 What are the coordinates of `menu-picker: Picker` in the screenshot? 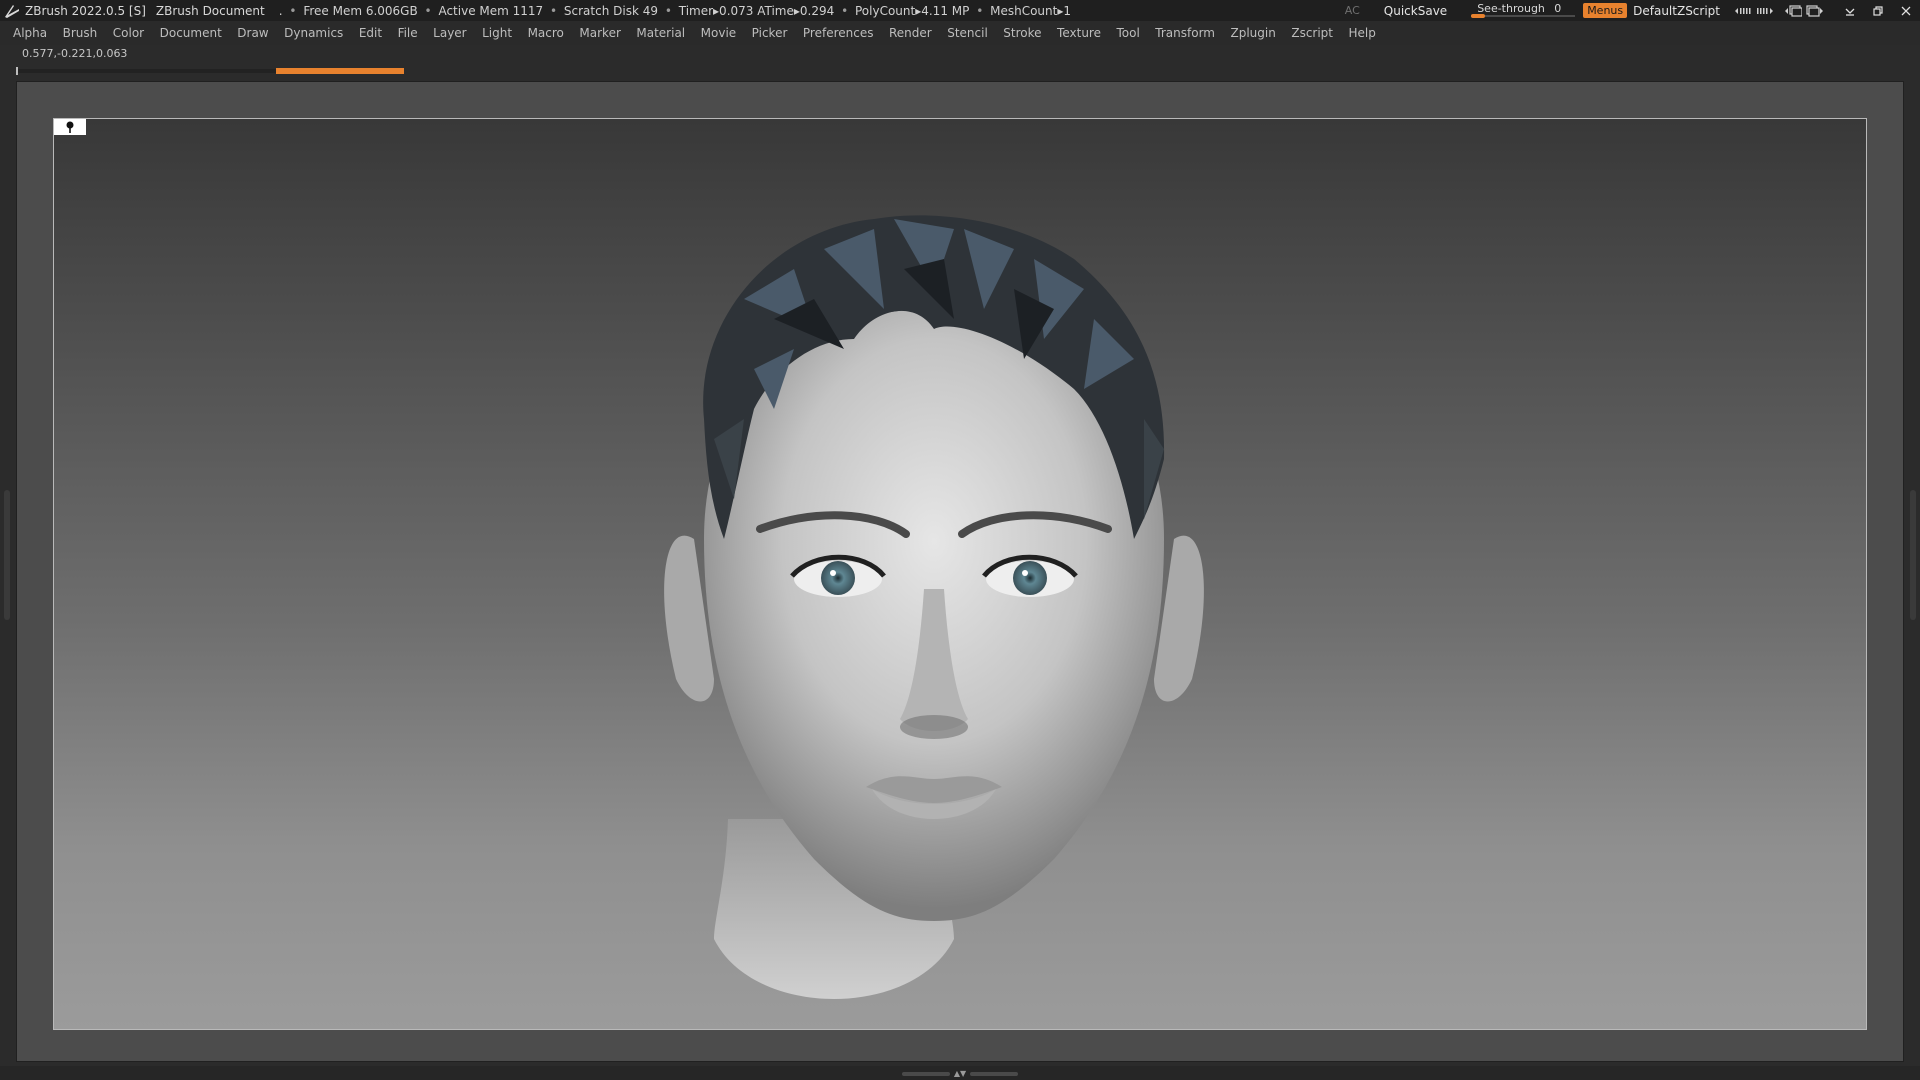 It's located at (770, 33).